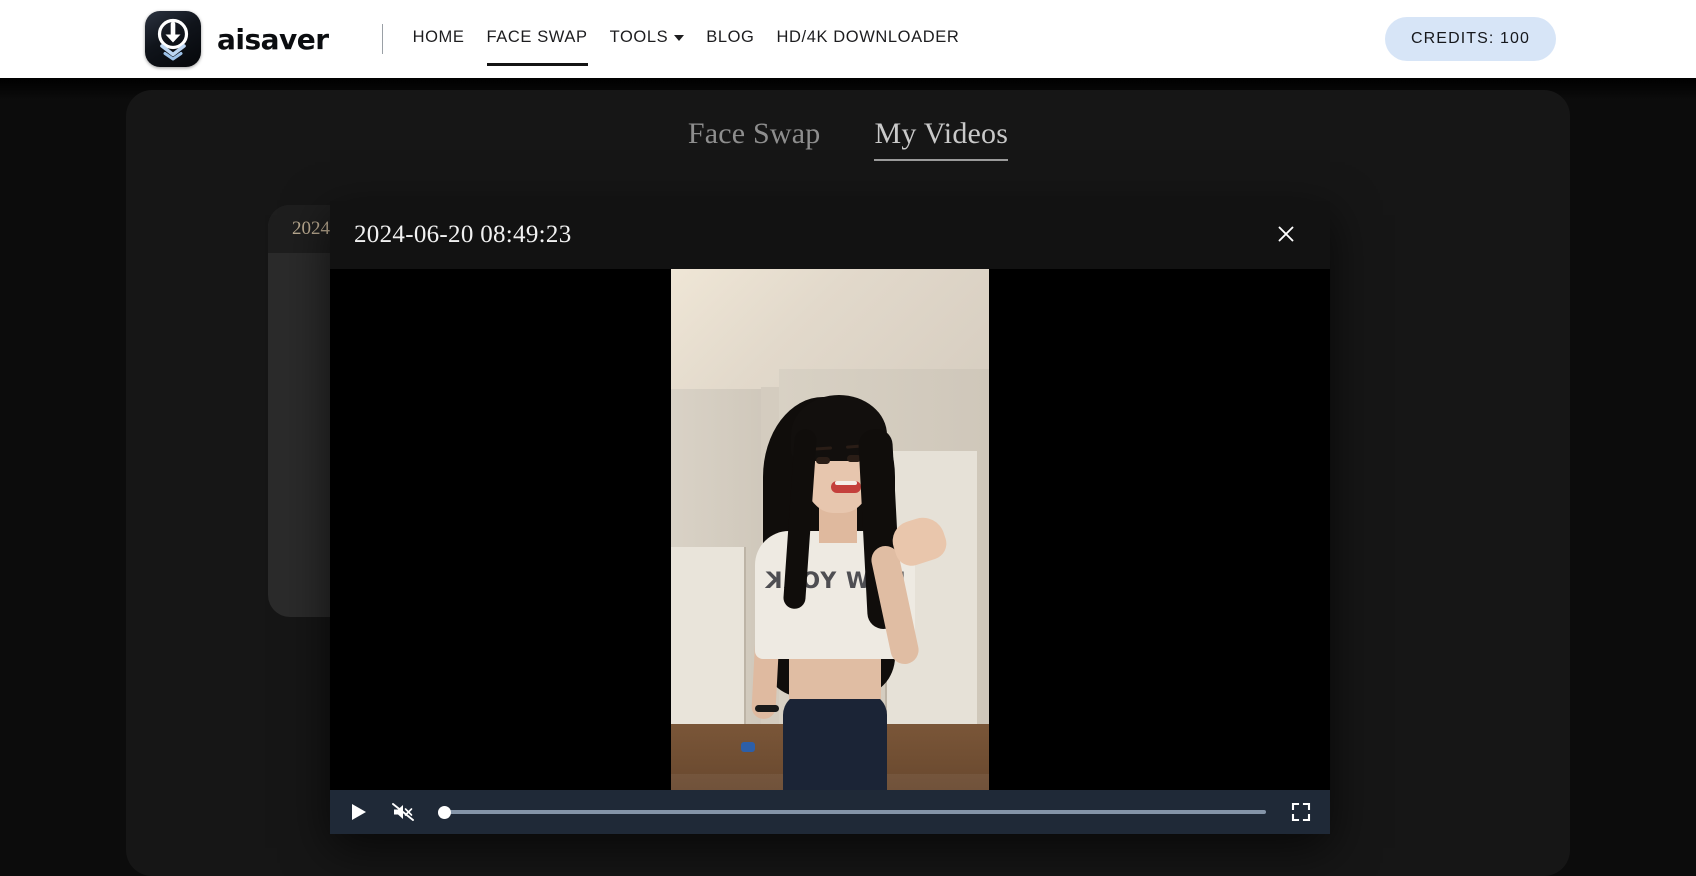  Describe the element at coordinates (830, 235) in the screenshot. I see `modal-header: 2024-06-20 08:49:23` at that location.